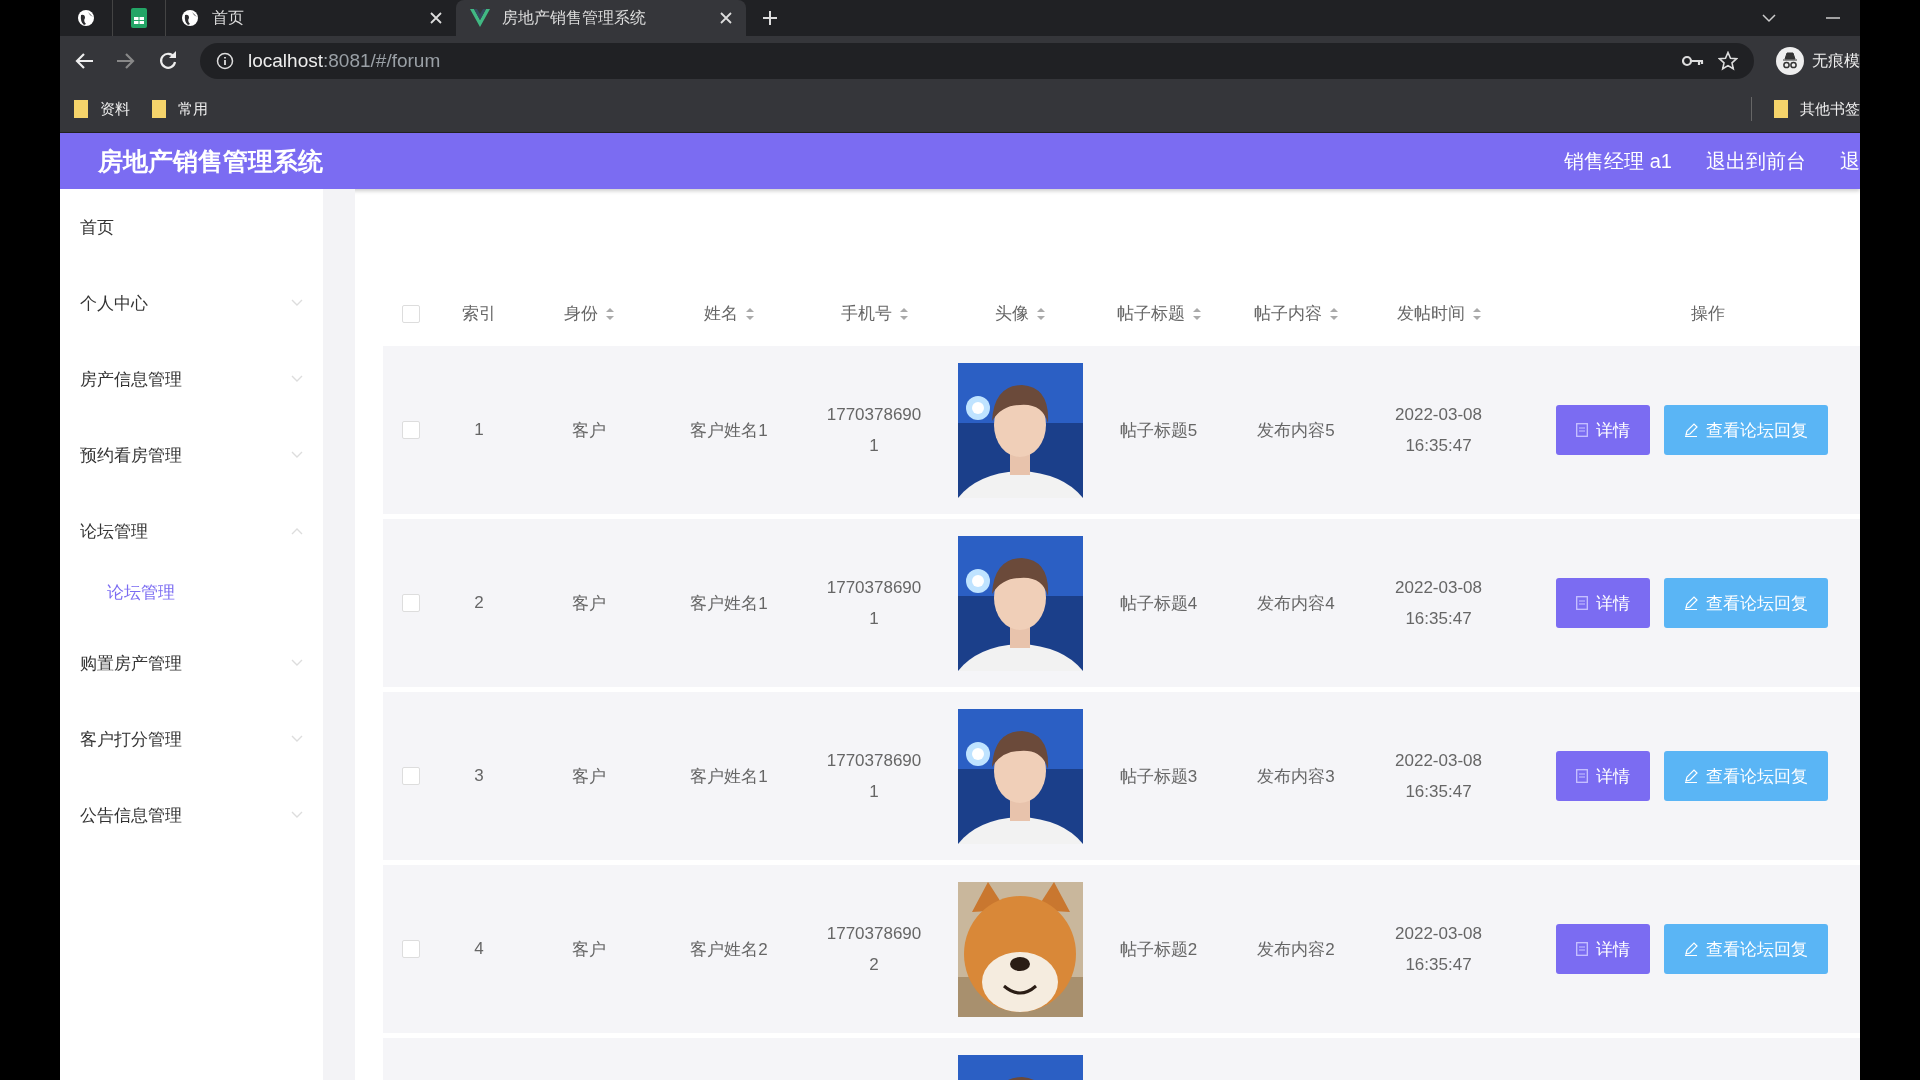  I want to click on select-all-checkbox, so click(411, 313).